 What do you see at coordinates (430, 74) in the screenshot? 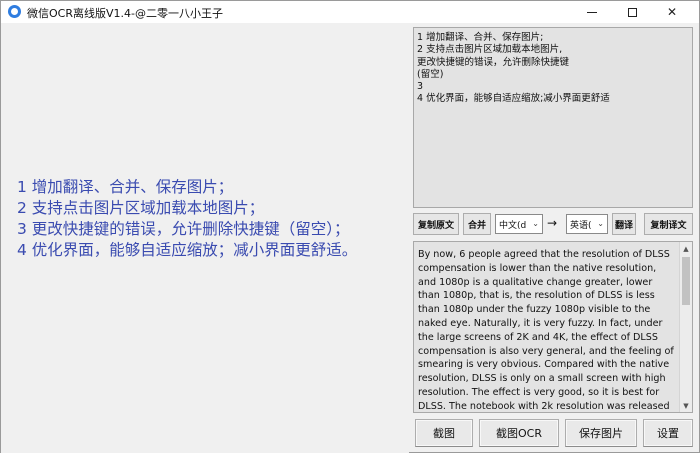
I see `ocr-result-line: (留空)` at bounding box center [430, 74].